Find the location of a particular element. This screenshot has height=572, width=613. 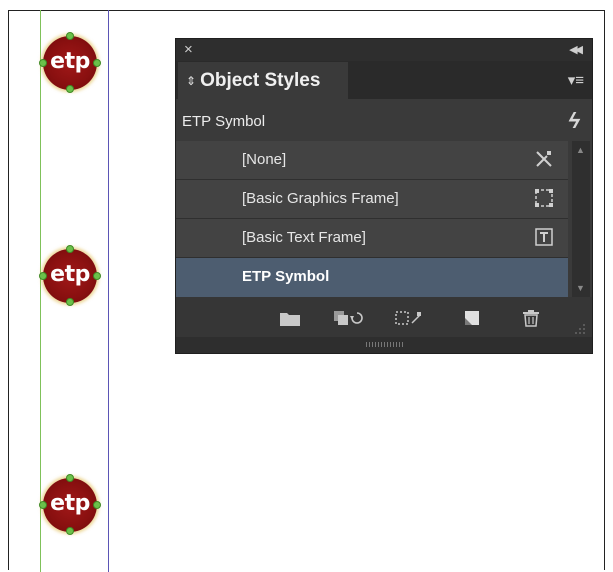

resize-handle-icon is located at coordinates (385, 344).